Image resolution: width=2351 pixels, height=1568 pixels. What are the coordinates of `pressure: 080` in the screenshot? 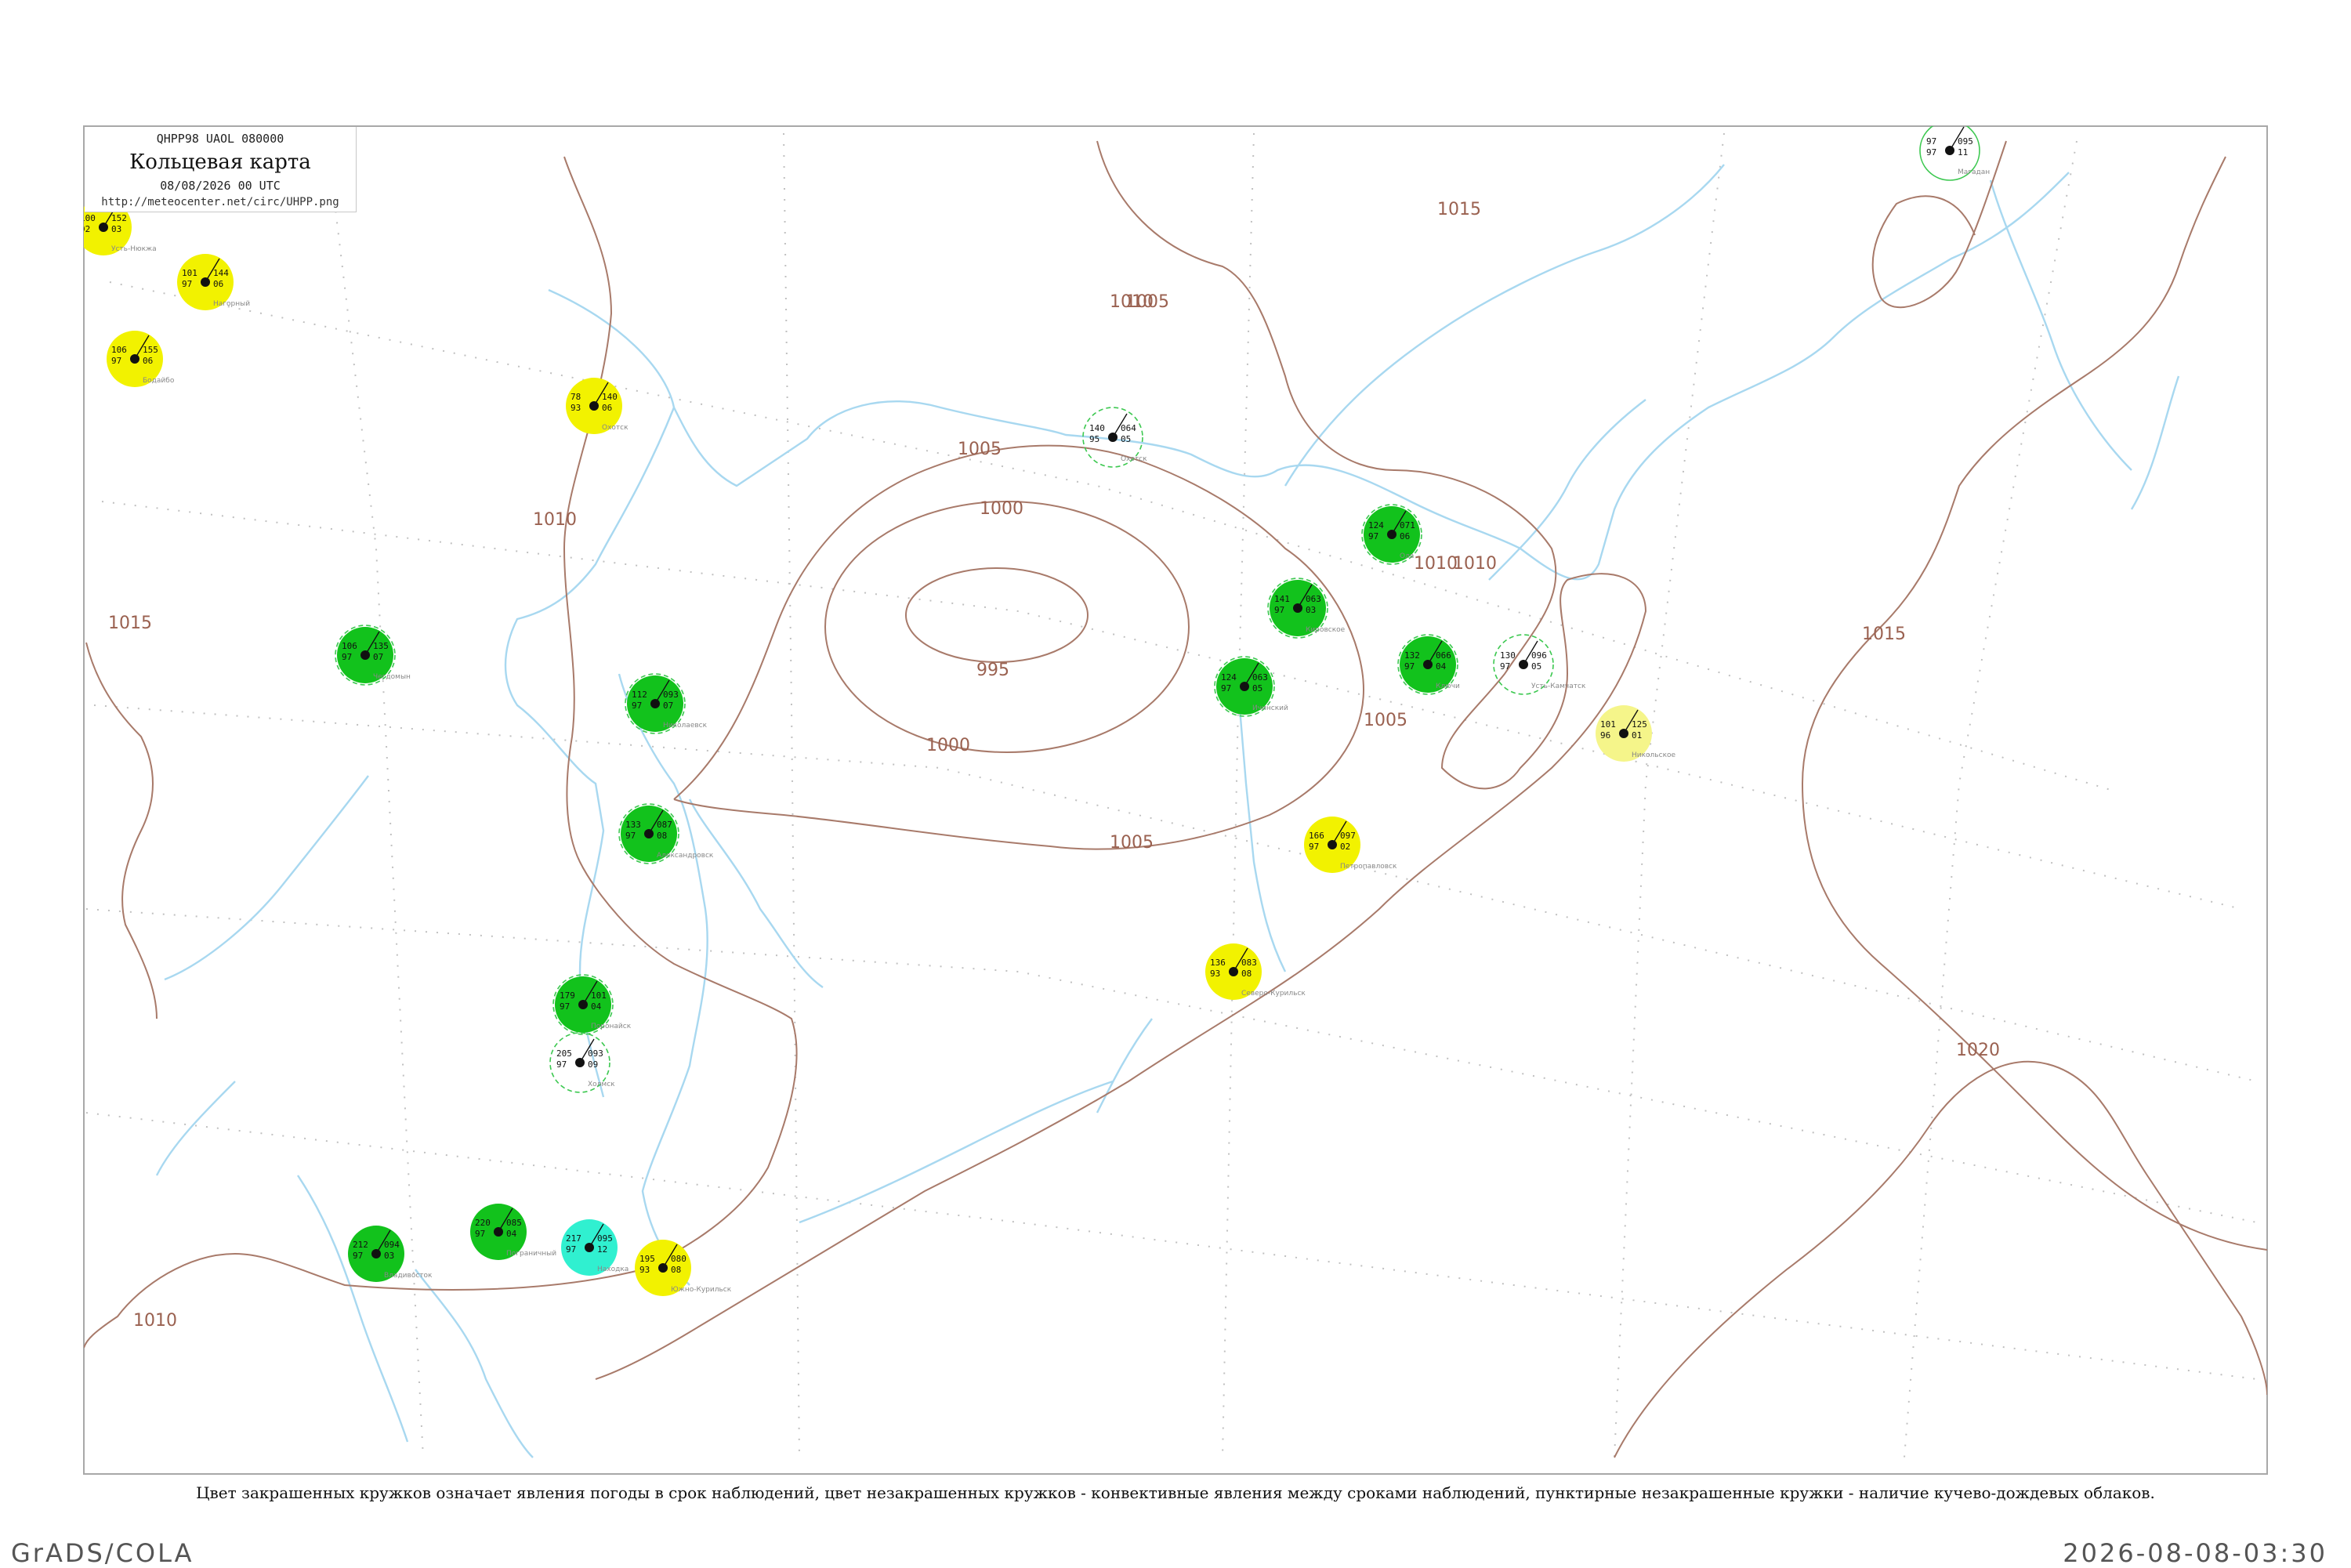 It's located at (678, 1259).